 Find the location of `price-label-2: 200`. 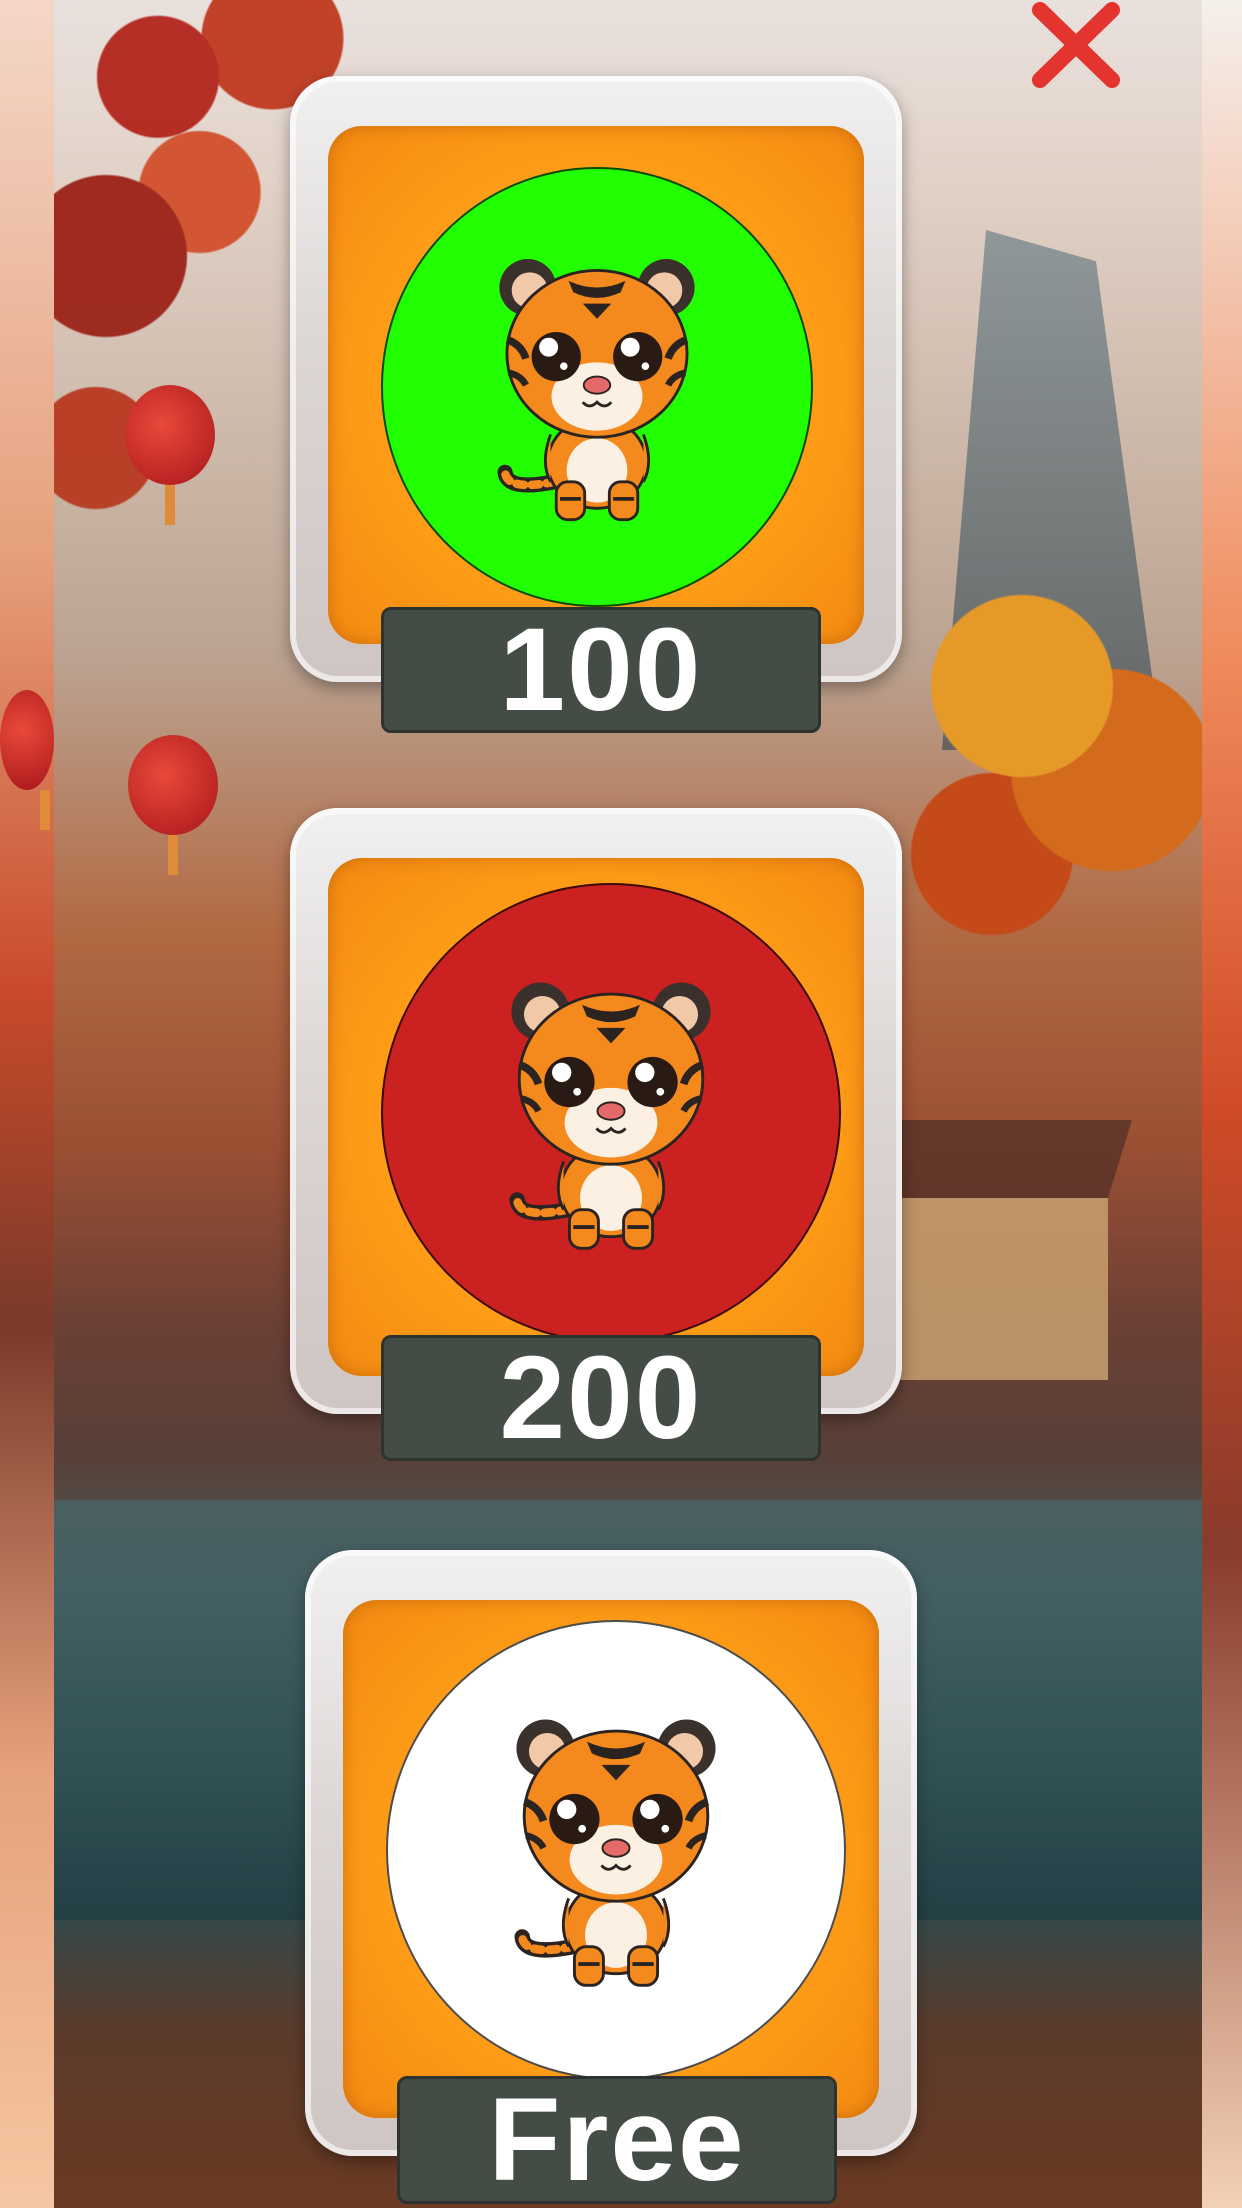

price-label-2: 200 is located at coordinates (601, 1398).